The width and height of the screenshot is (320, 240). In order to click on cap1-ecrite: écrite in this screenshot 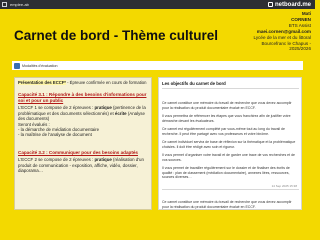, I will do `click(120, 113)`.